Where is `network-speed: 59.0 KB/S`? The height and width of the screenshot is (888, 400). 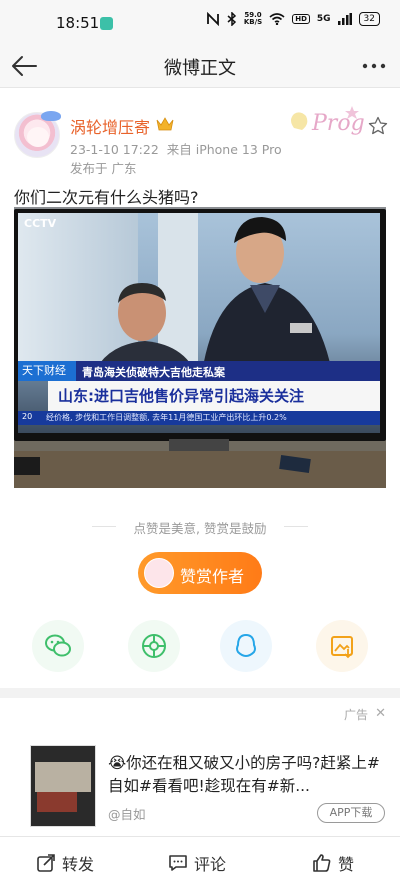
network-speed: 59.0 KB/S is located at coordinates (253, 19).